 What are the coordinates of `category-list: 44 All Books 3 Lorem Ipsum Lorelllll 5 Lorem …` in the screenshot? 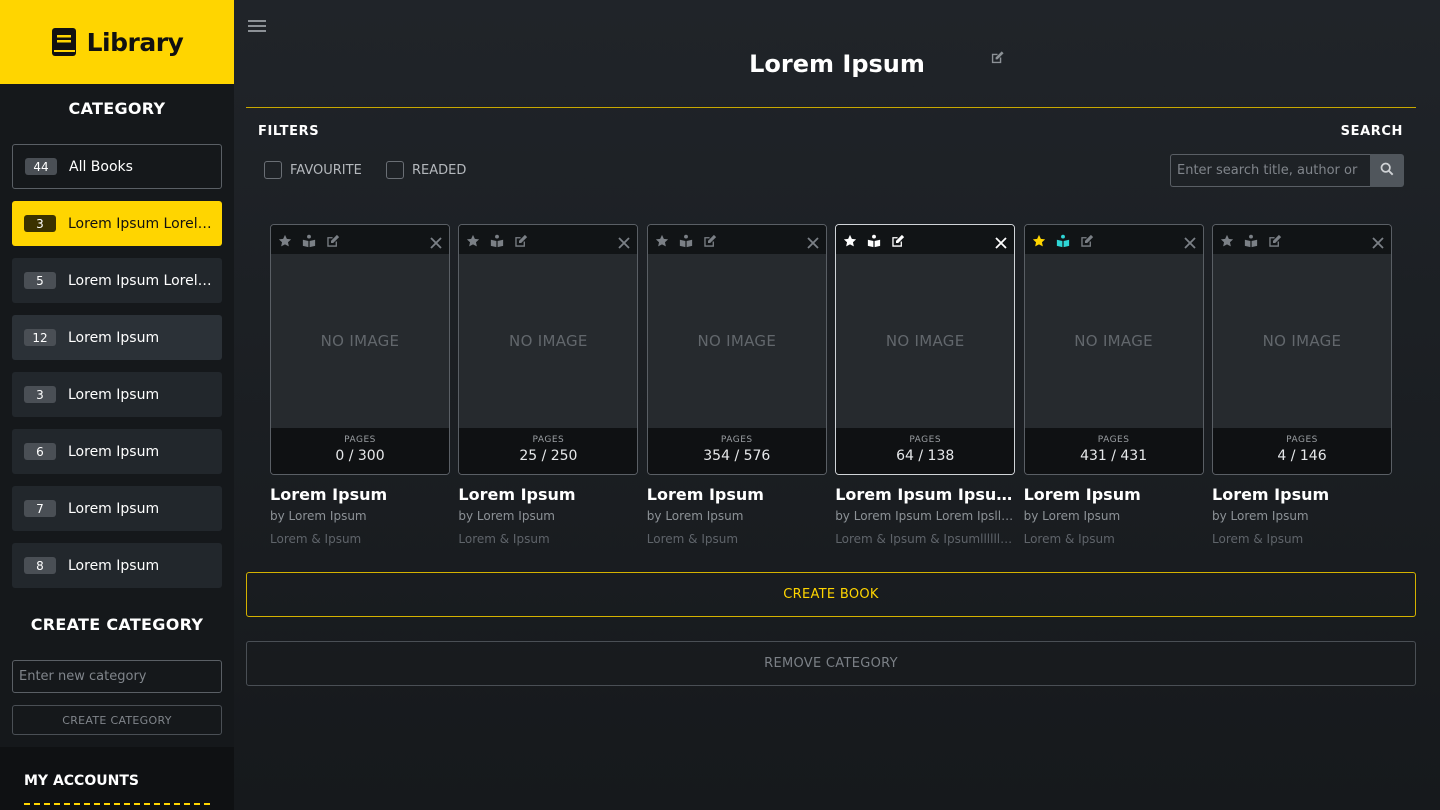 It's located at (117, 372).